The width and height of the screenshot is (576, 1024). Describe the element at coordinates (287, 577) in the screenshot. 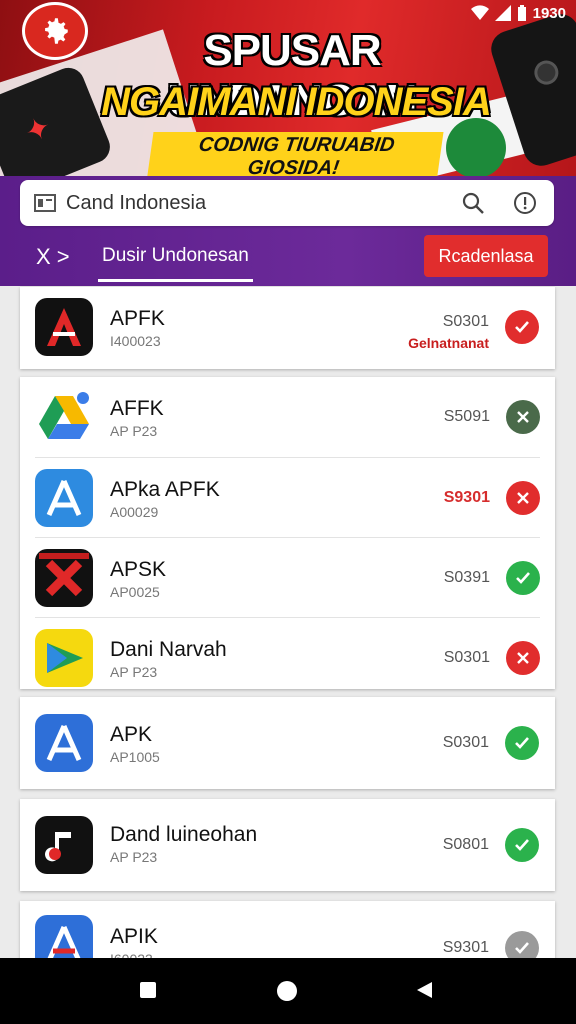

I see `list-item: APSK AP0025 S0391` at that location.